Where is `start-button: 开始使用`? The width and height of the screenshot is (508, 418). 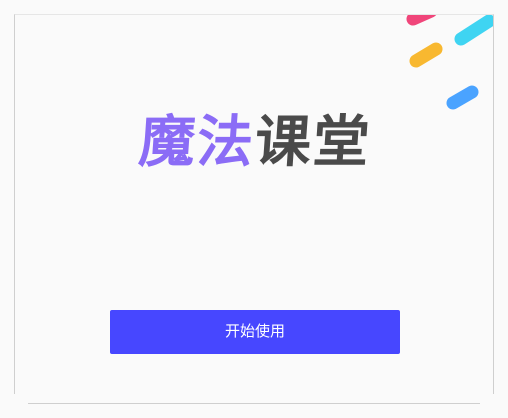 start-button: 开始使用 is located at coordinates (255, 332).